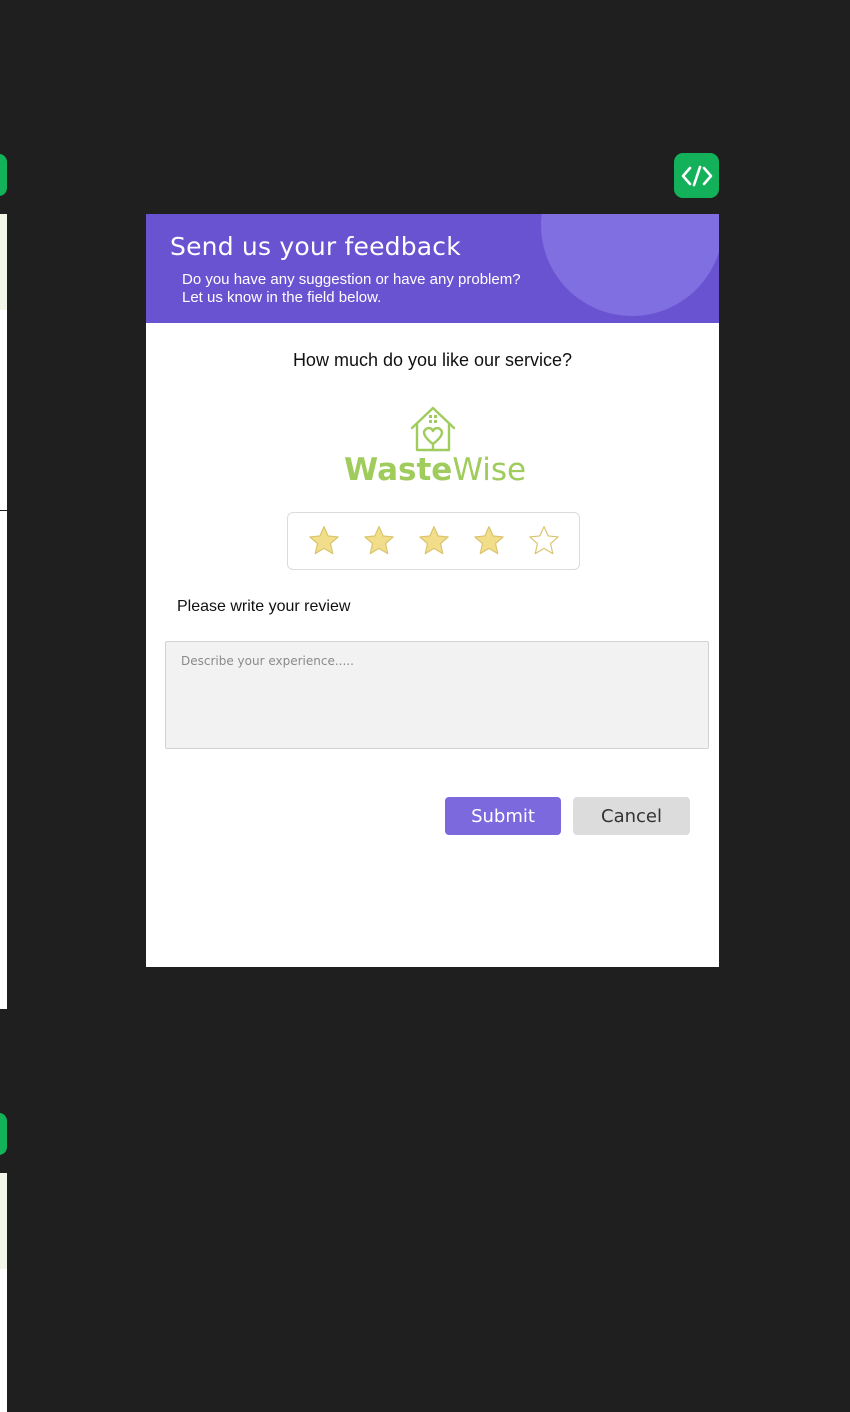  I want to click on cancel-button: Cancel, so click(631, 816).